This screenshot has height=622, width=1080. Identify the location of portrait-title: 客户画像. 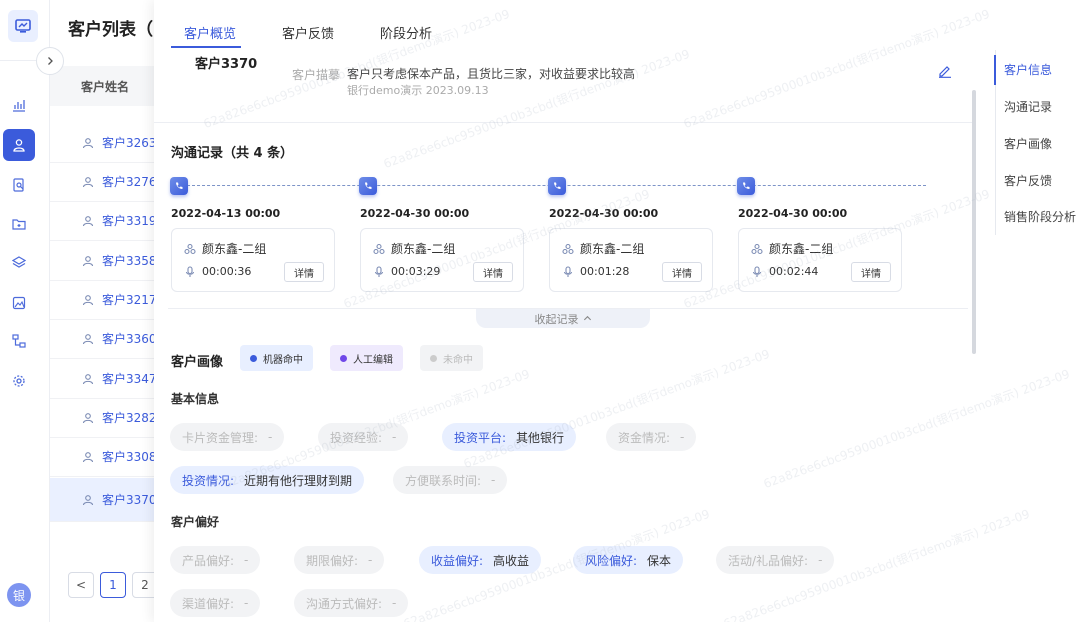
(197, 362).